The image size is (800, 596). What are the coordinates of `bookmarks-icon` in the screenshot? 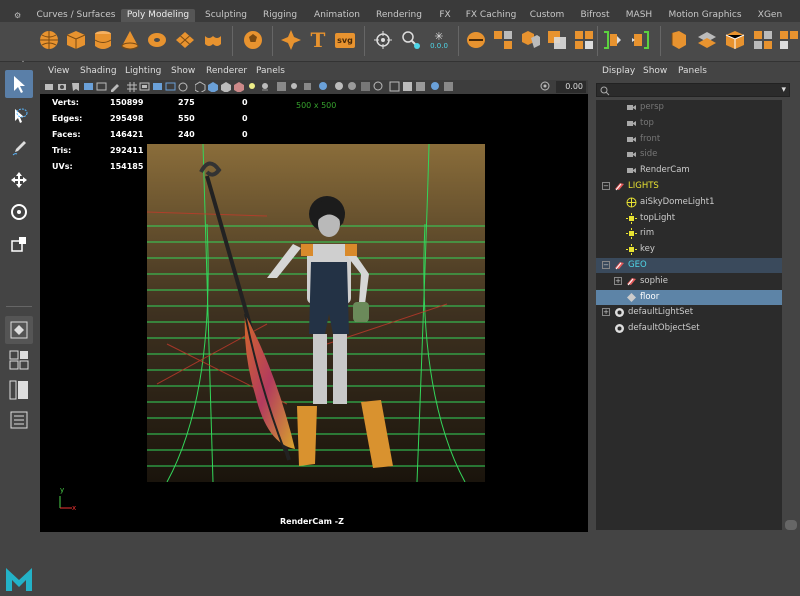 It's located at (75, 86).